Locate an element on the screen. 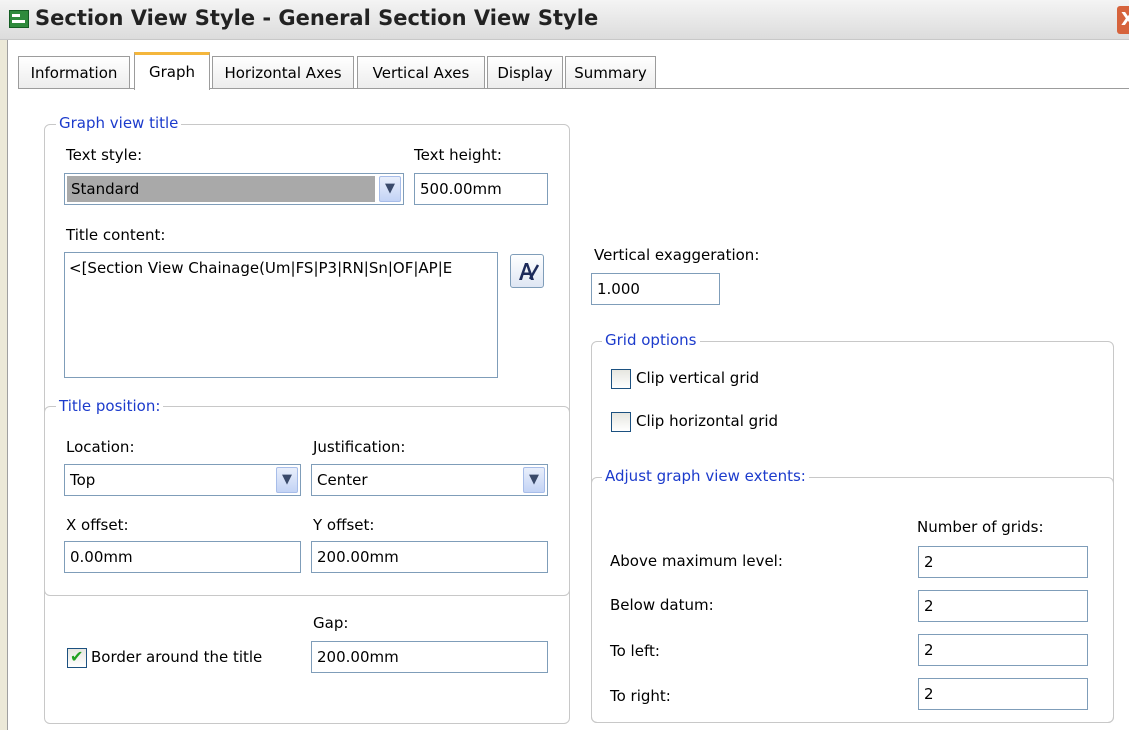 The image size is (1129, 730). tab-information: Information is located at coordinates (74, 72).